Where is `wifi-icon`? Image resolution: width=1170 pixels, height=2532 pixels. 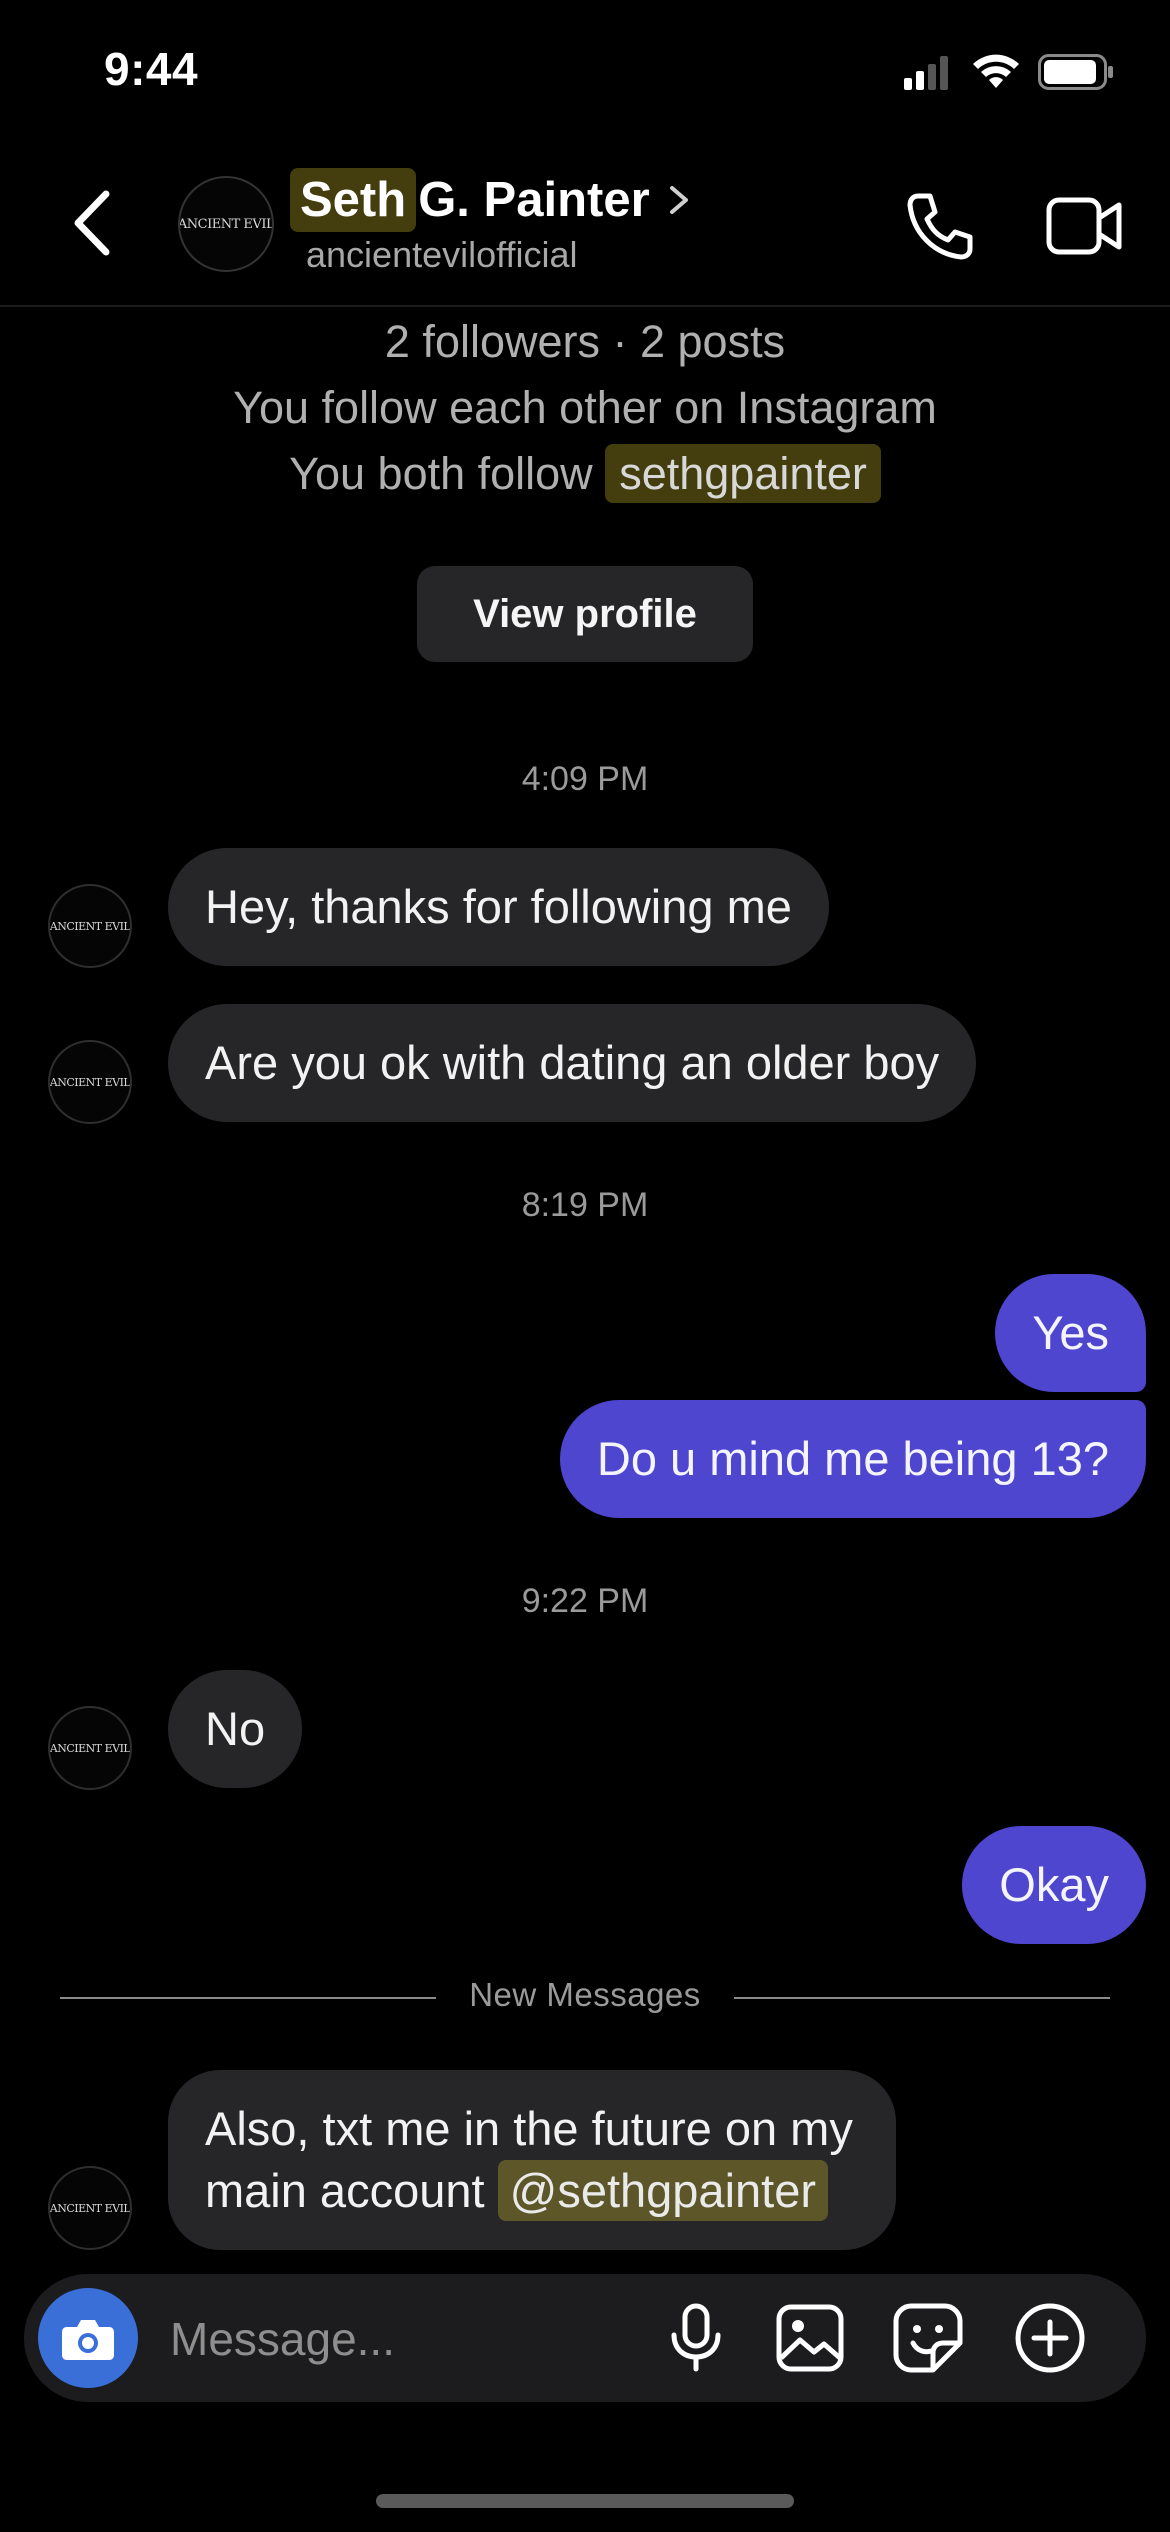 wifi-icon is located at coordinates (996, 71).